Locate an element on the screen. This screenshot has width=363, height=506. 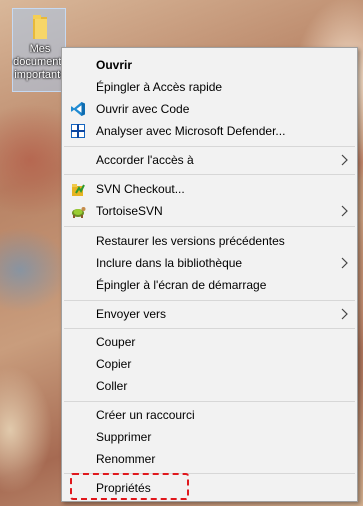
defender-icon is located at coordinates (78, 131).